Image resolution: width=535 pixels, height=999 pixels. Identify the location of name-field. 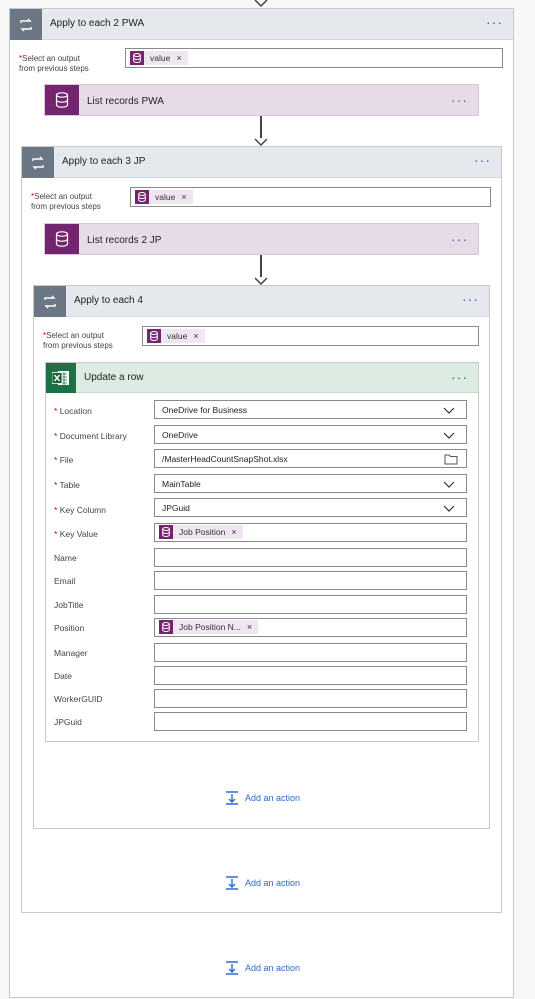
(310, 557).